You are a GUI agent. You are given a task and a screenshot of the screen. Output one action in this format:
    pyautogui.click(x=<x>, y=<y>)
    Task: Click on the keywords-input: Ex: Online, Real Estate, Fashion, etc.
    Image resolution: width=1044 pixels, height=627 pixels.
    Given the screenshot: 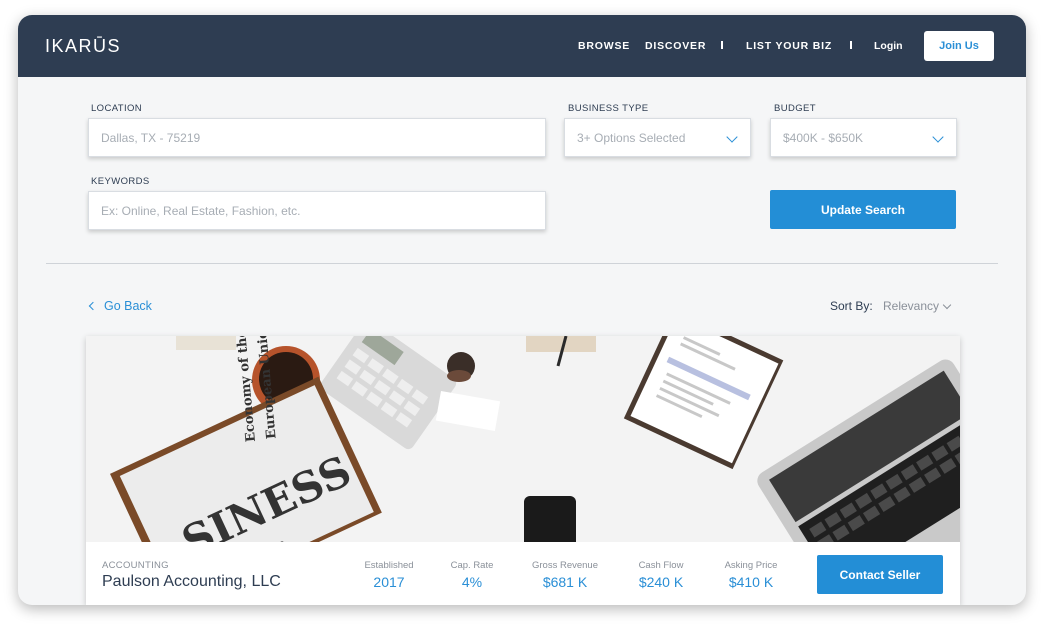 What is the action you would take?
    pyautogui.click(x=317, y=210)
    